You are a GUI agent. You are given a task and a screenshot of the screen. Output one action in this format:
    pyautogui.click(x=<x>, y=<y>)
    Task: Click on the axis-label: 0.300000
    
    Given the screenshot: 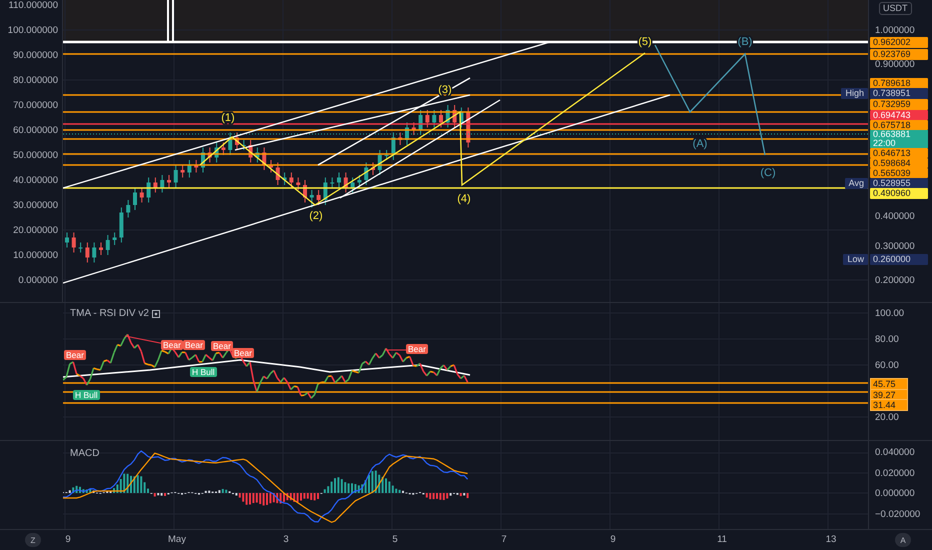 What is the action you would take?
    pyautogui.click(x=895, y=246)
    